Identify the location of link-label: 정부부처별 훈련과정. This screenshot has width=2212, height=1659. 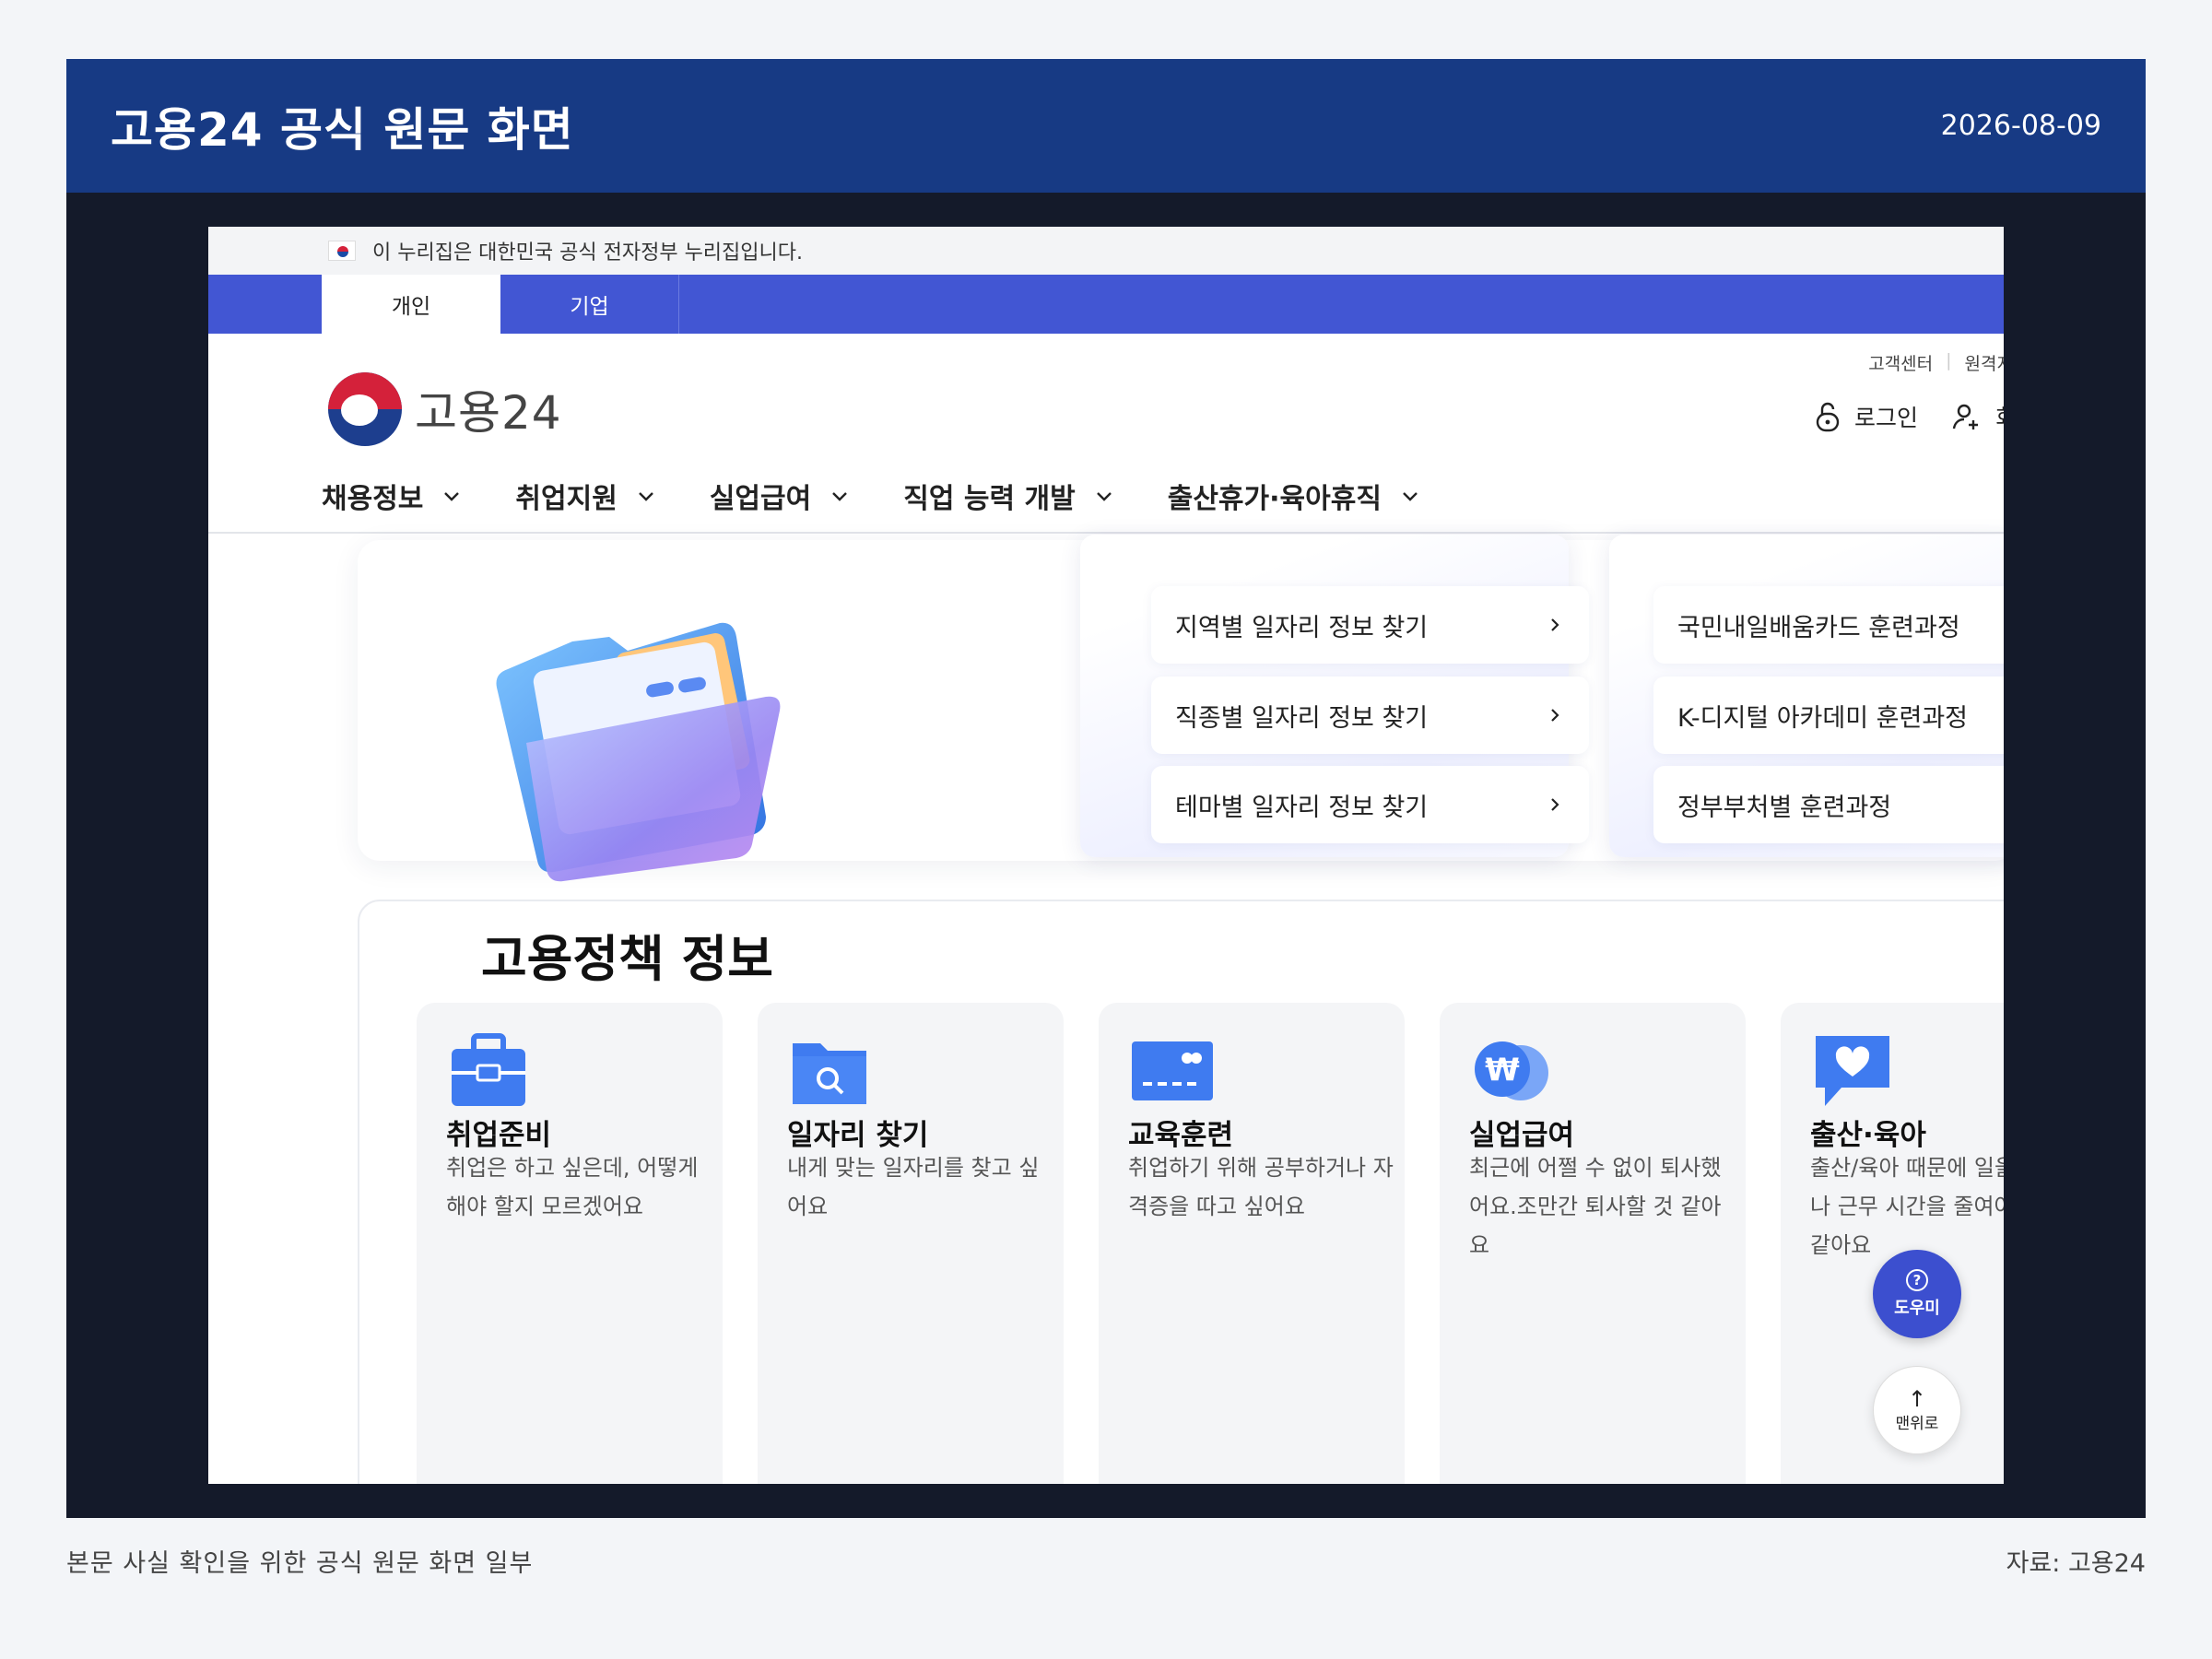
(1784, 807).